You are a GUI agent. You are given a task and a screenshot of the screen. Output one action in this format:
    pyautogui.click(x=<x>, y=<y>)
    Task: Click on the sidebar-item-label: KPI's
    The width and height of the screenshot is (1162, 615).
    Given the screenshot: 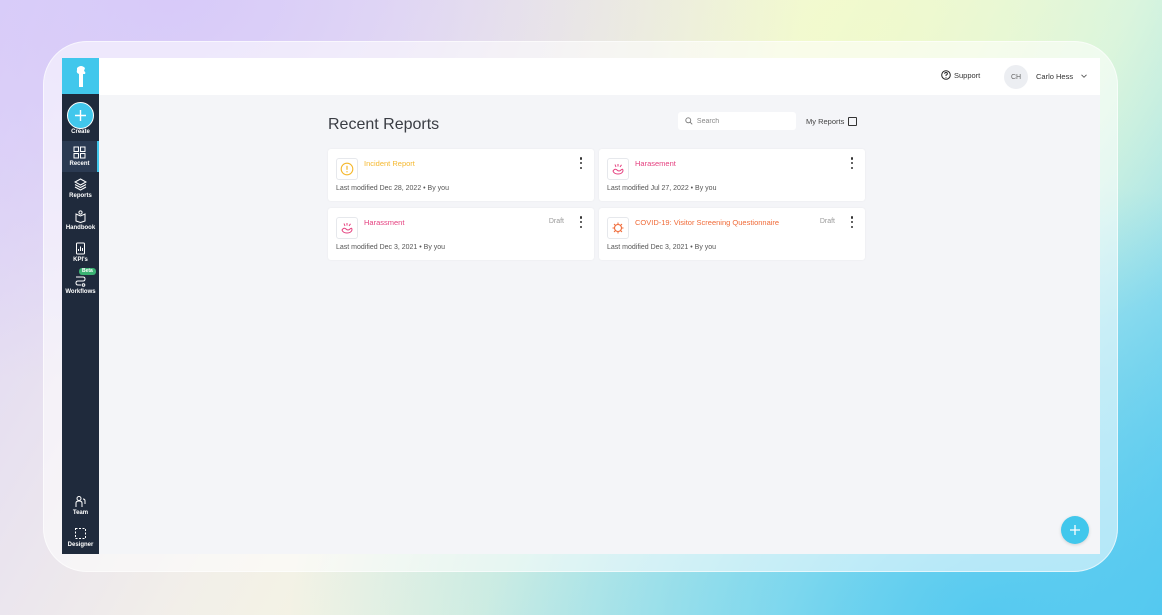 What is the action you would take?
    pyautogui.click(x=80, y=260)
    